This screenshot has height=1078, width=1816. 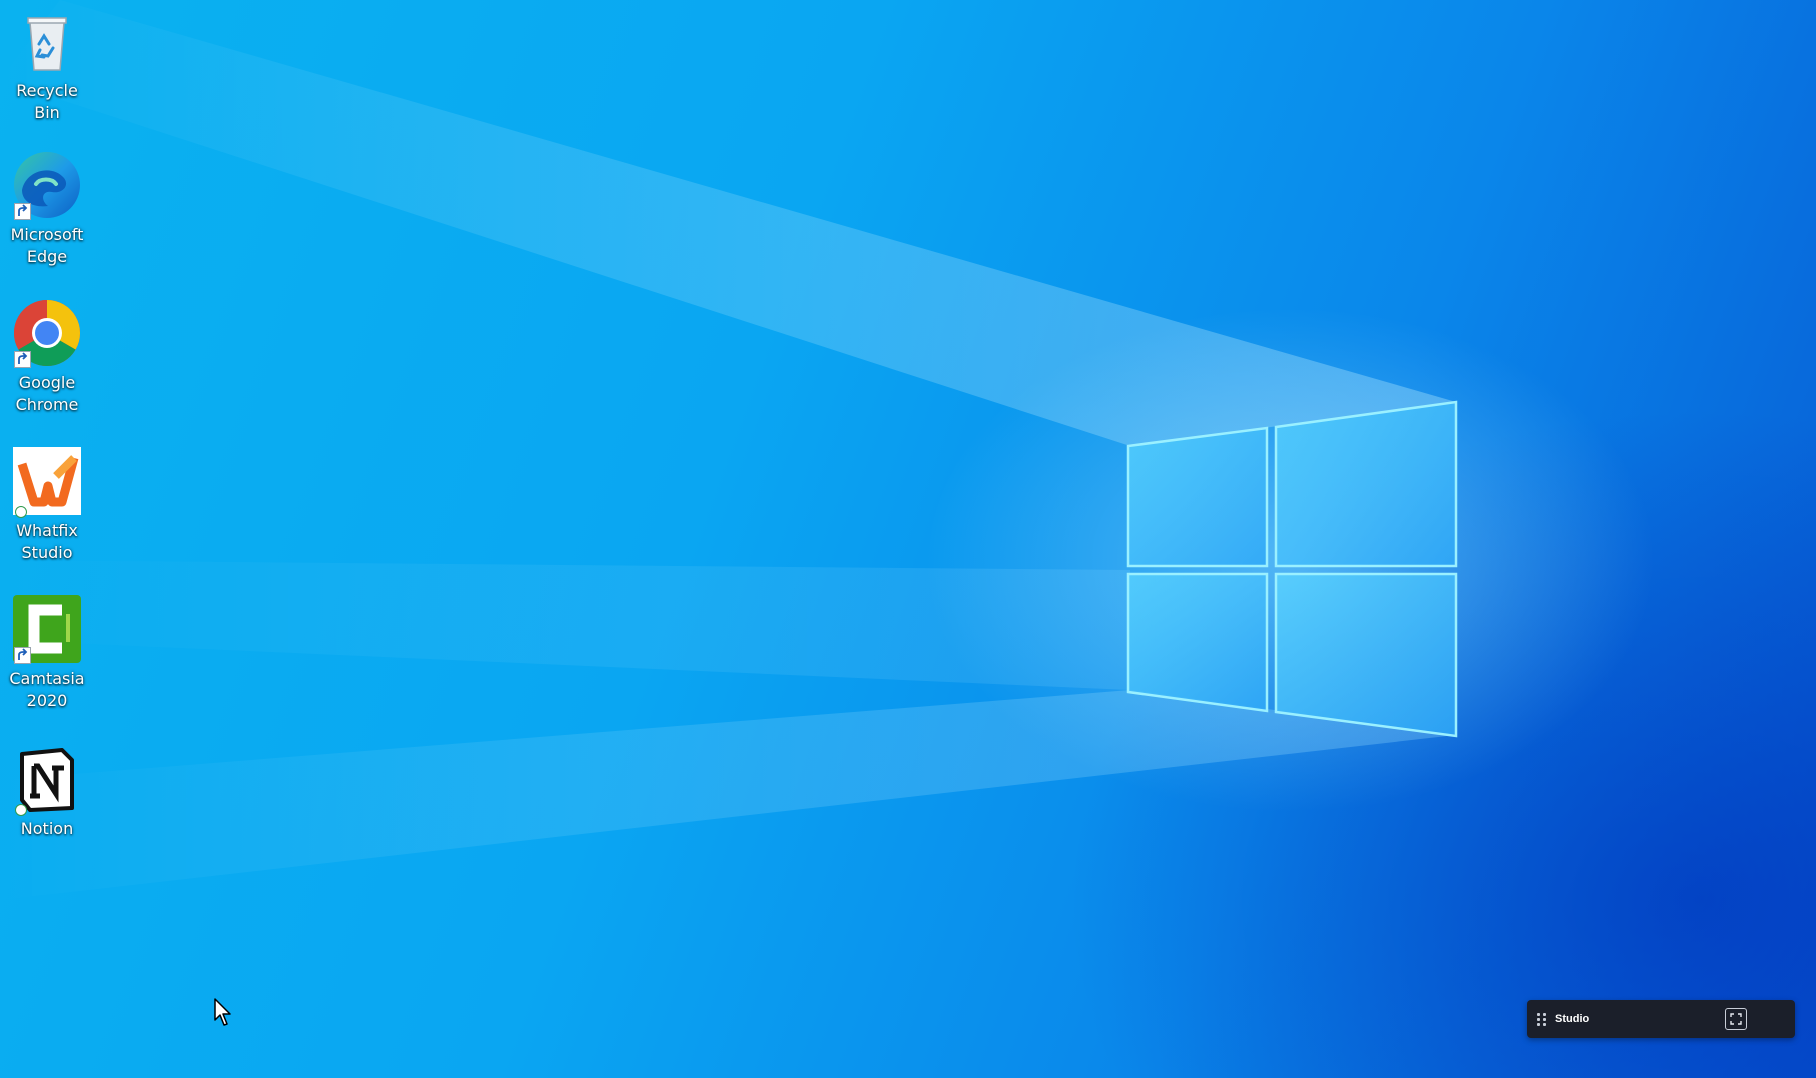 What do you see at coordinates (47, 482) in the screenshot?
I see `whatfix-studio-icon` at bounding box center [47, 482].